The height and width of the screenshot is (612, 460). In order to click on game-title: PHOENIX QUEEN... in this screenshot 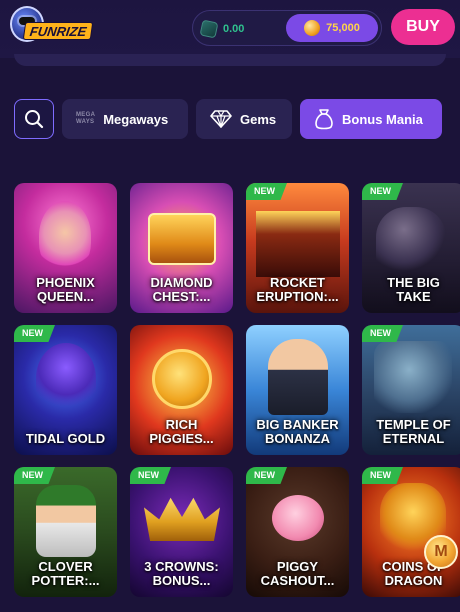, I will do `click(65, 289)`.